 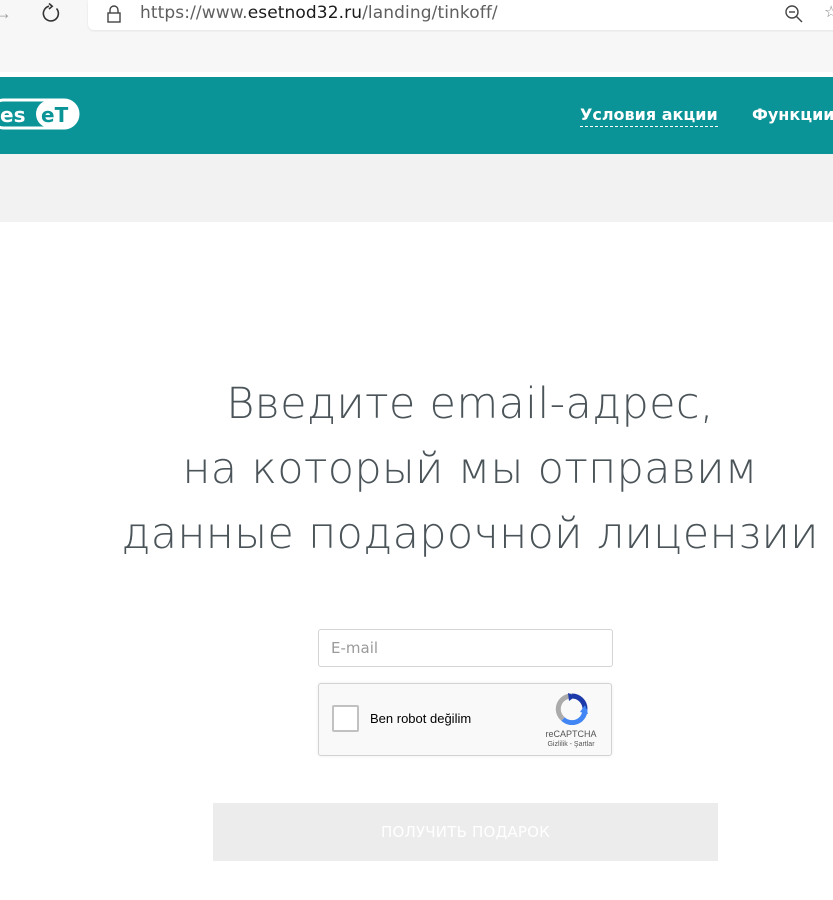 I want to click on nav-link-conditions: Условия акции, so click(x=649, y=116).